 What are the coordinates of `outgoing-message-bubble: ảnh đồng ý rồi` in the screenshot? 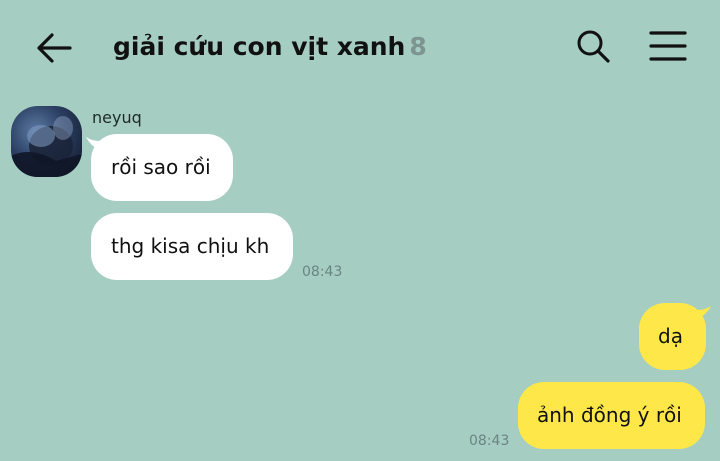 It's located at (611, 415).